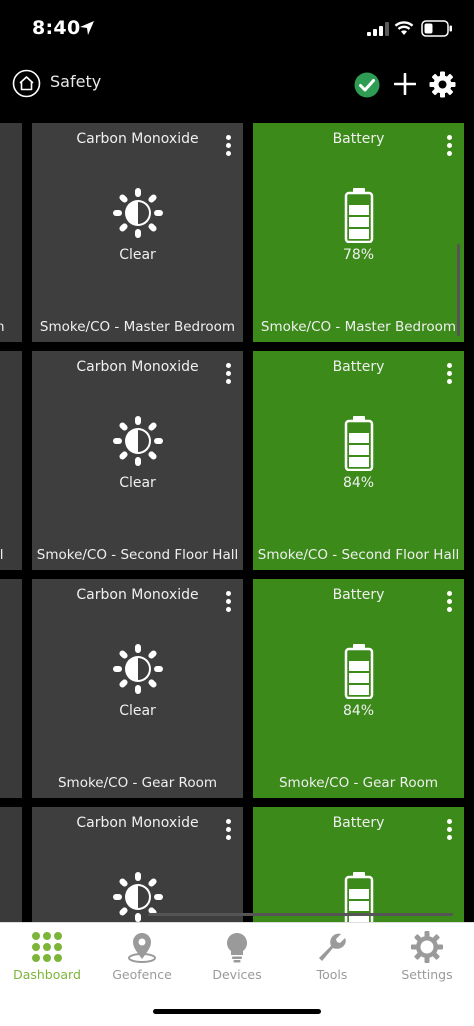 The height and width of the screenshot is (1026, 474). I want to click on clipped-tile: ll, so click(11, 460).